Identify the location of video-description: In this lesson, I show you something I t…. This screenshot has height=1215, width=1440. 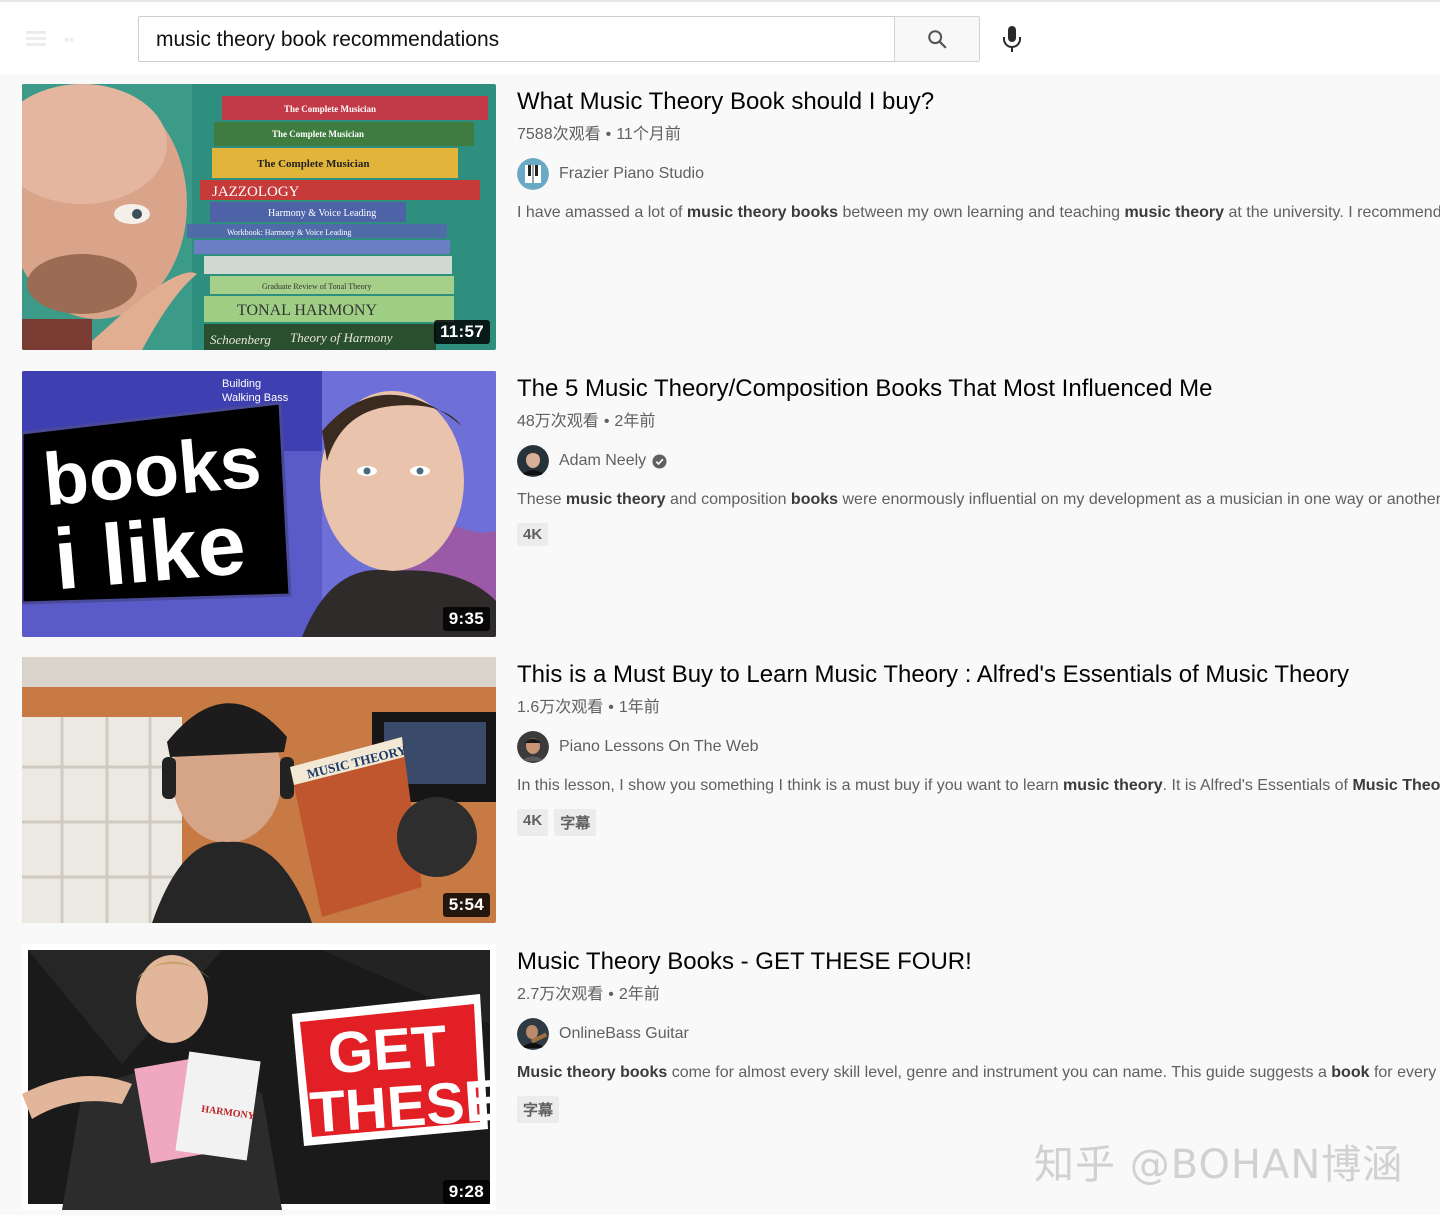
(978, 786).